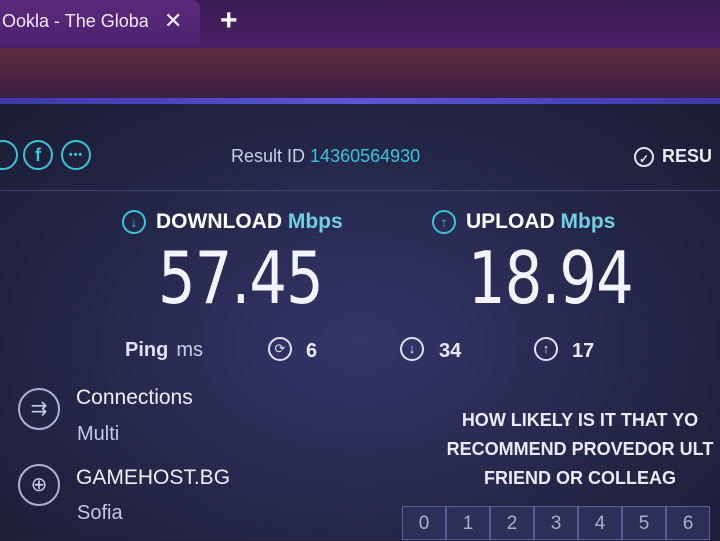 This screenshot has width=720, height=541. What do you see at coordinates (588, 221) in the screenshot?
I see `upload-unit: Mbps` at bounding box center [588, 221].